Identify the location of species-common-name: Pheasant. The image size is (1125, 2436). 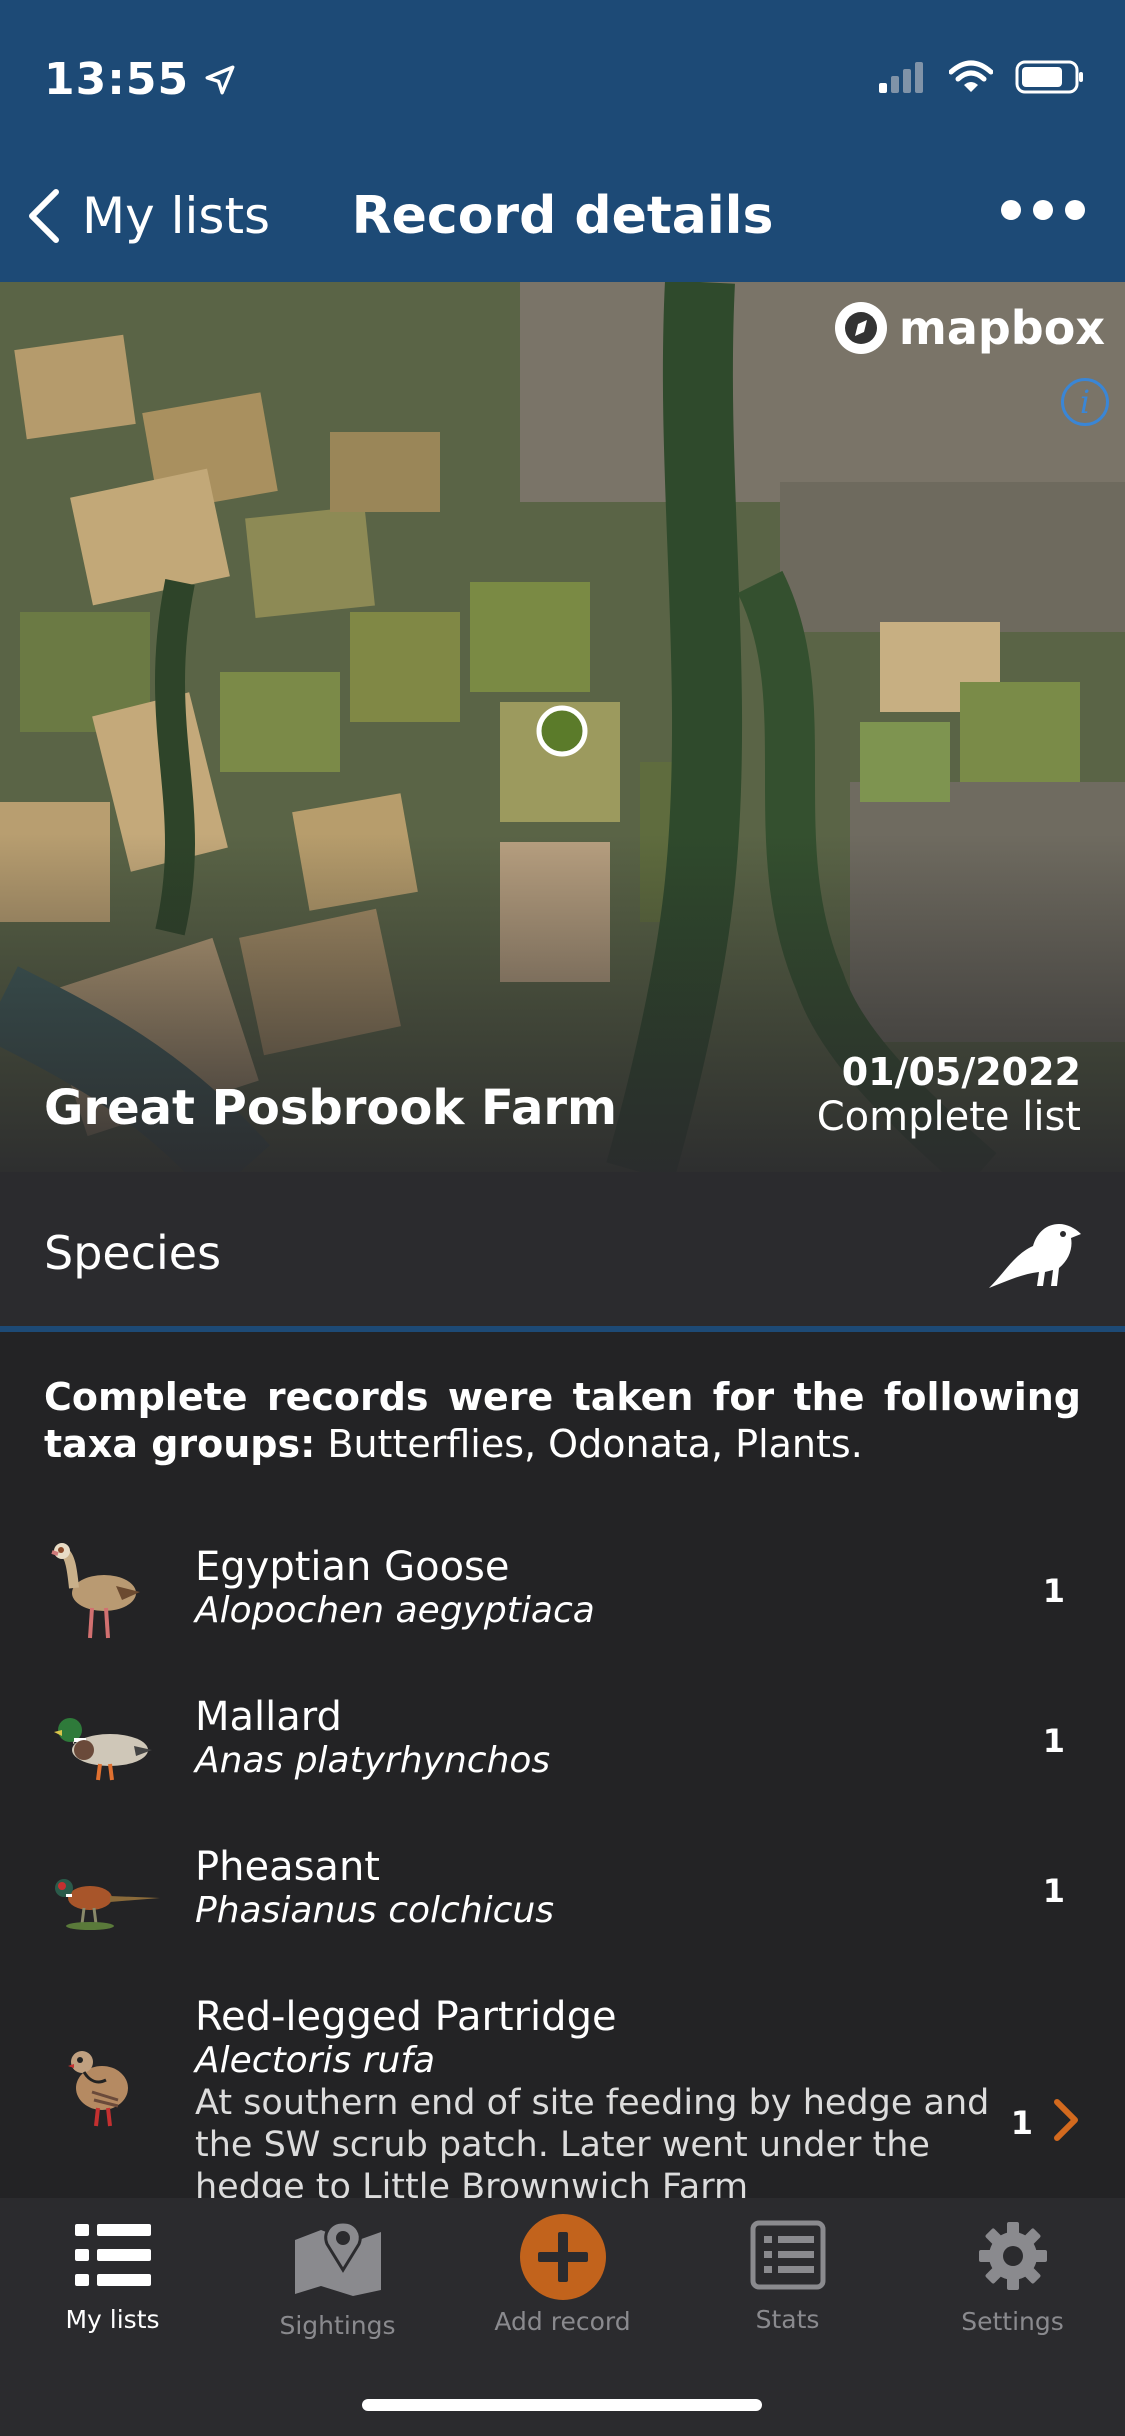
(287, 1867).